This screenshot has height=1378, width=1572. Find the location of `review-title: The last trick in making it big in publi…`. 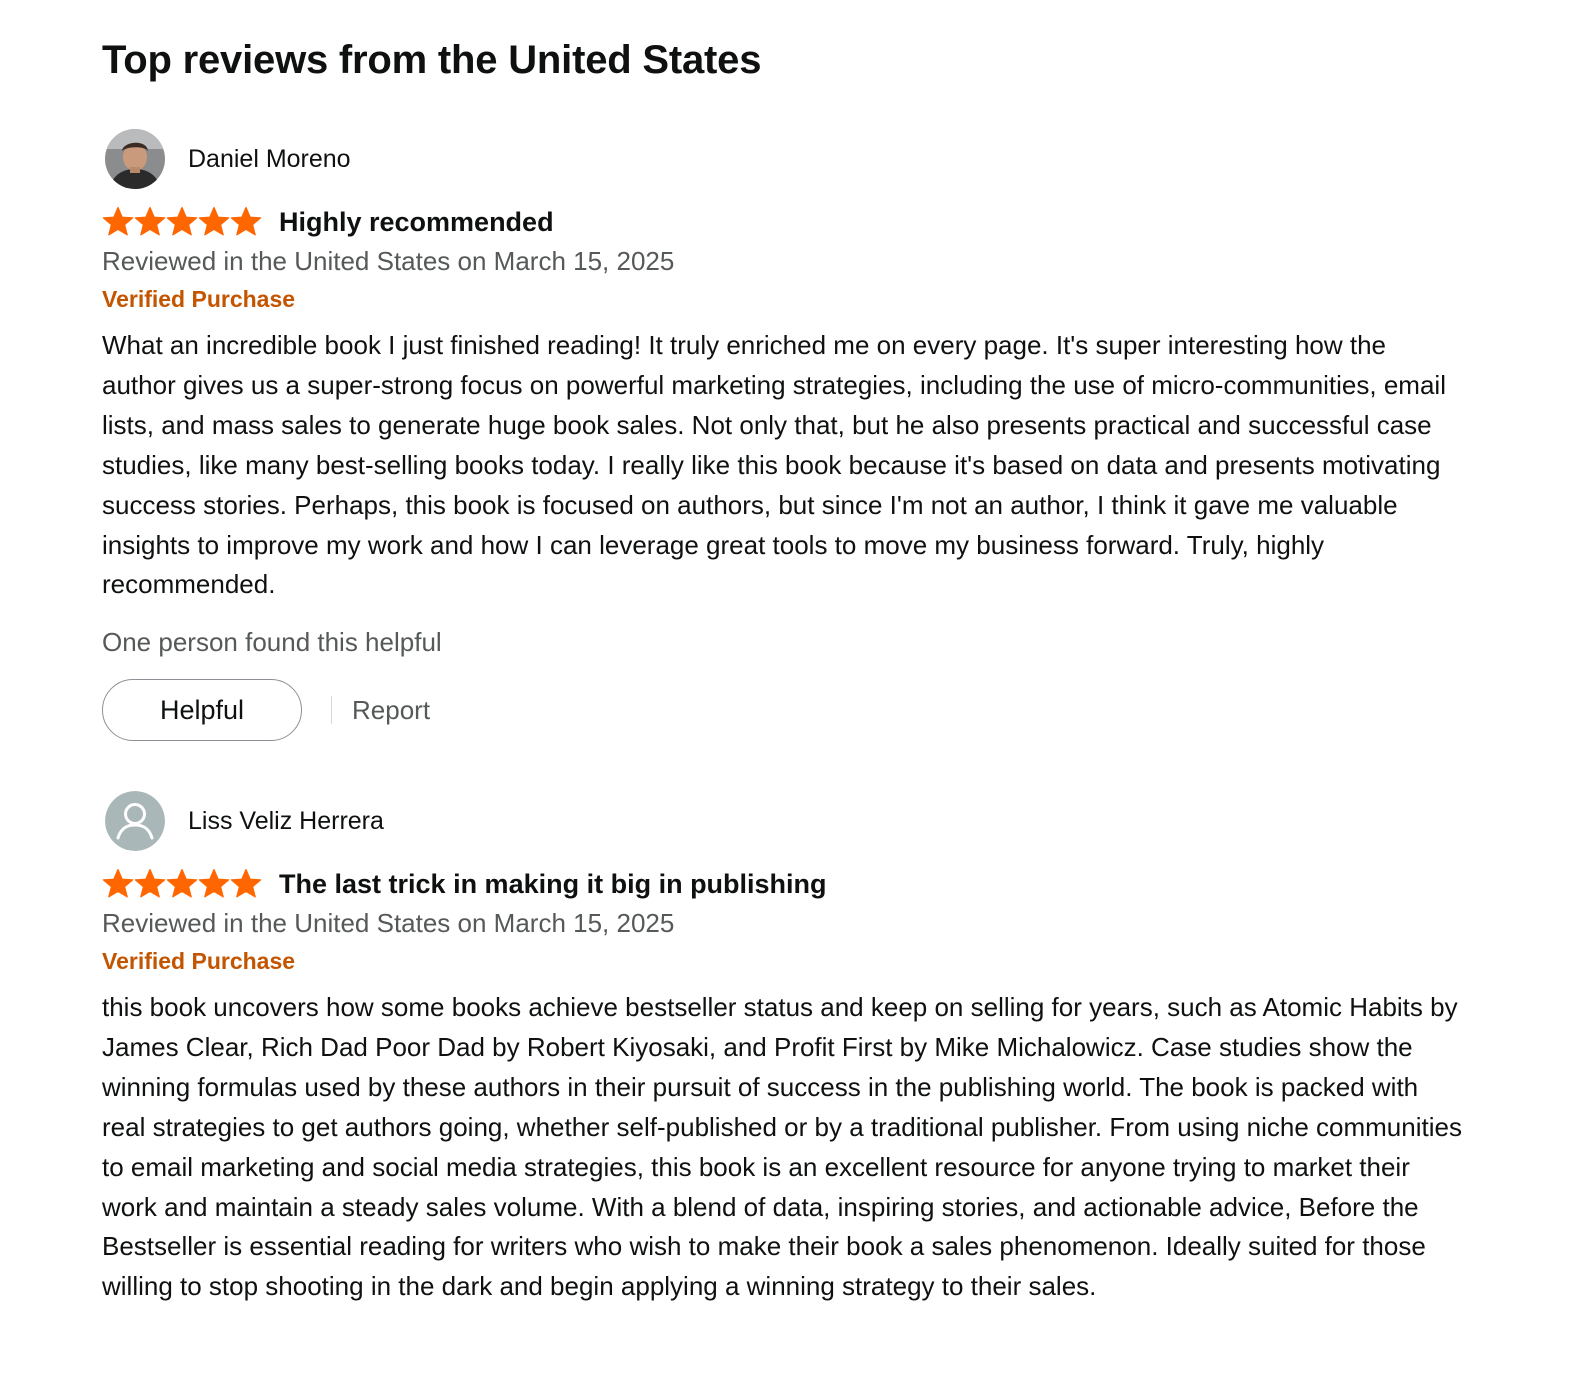

review-title: The last trick in making it big in publi… is located at coordinates (553, 884).